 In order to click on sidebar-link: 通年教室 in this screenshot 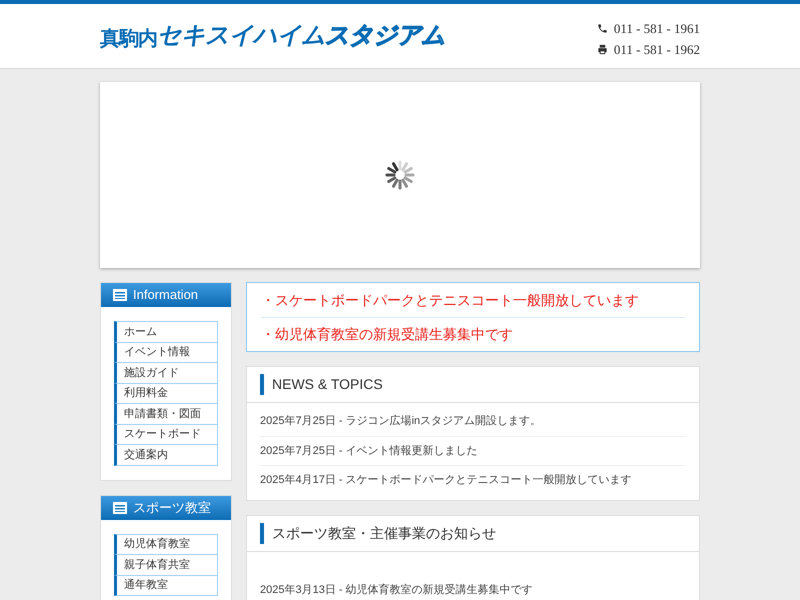, I will do `click(166, 585)`.